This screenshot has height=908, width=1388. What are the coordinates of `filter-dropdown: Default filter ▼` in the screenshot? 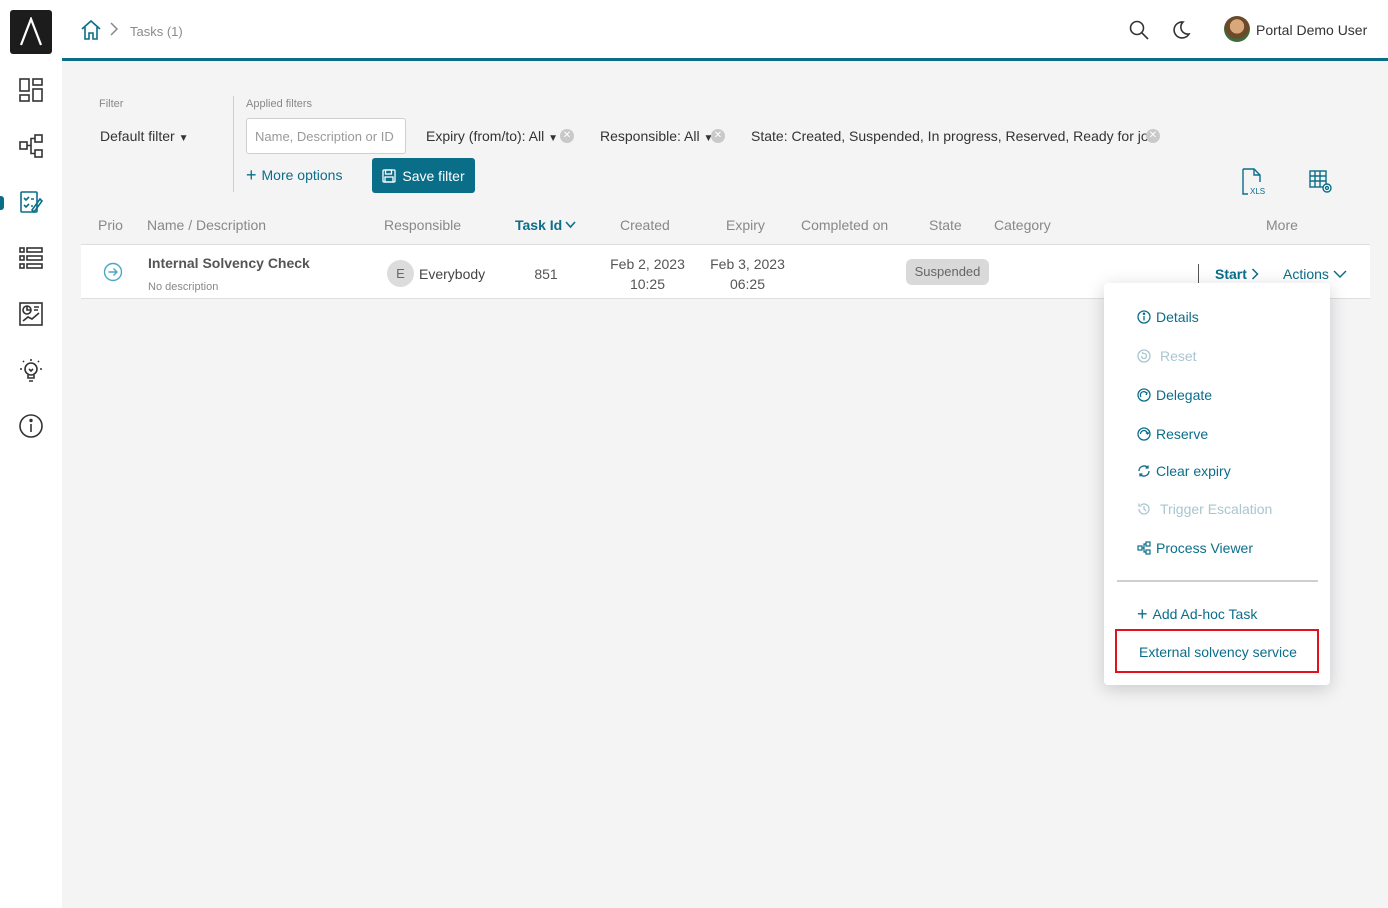 It's located at (144, 136).